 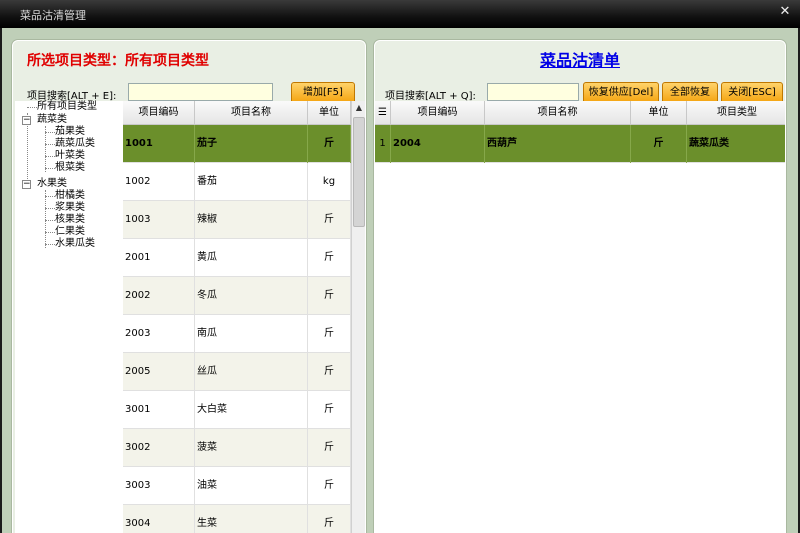 What do you see at coordinates (159, 144) in the screenshot?
I see `cell-code: 1001` at bounding box center [159, 144].